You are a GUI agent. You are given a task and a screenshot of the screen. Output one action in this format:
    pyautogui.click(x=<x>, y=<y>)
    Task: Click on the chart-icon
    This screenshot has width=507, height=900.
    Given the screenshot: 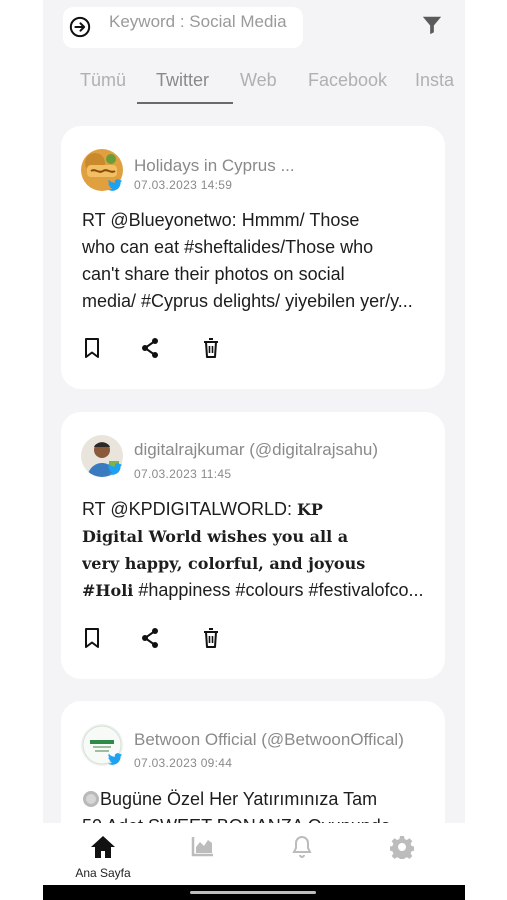 What is the action you would take?
    pyautogui.click(x=202, y=847)
    